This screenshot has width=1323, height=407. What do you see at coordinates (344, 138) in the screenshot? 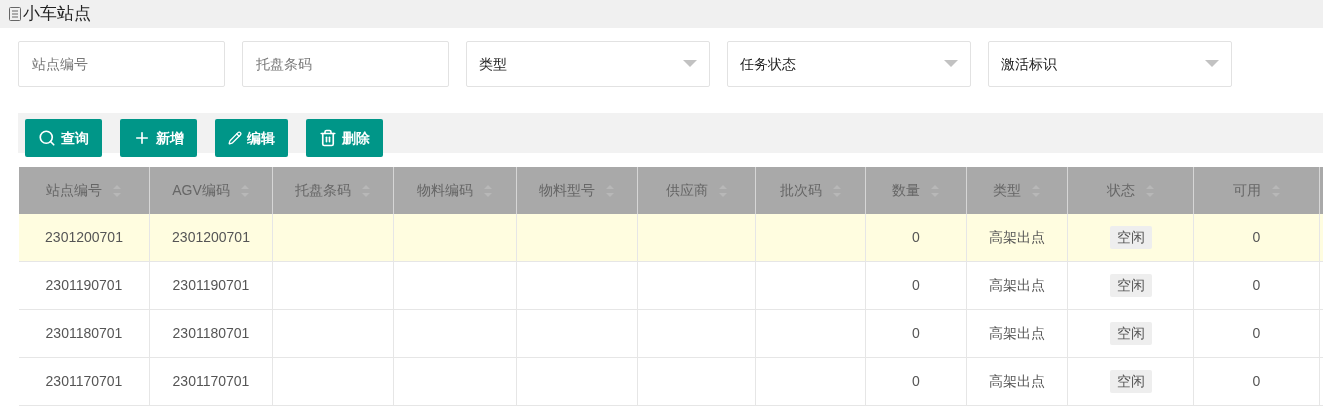
I see `toolbar-button: 删除` at bounding box center [344, 138].